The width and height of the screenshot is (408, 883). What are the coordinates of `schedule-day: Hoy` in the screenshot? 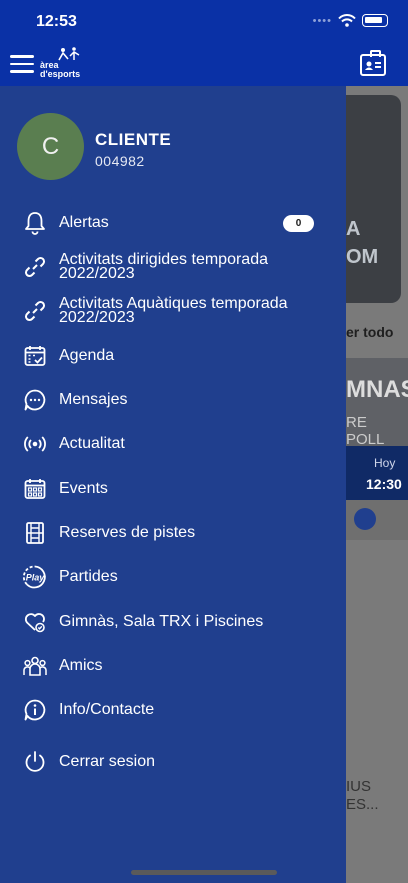 It's located at (385, 463).